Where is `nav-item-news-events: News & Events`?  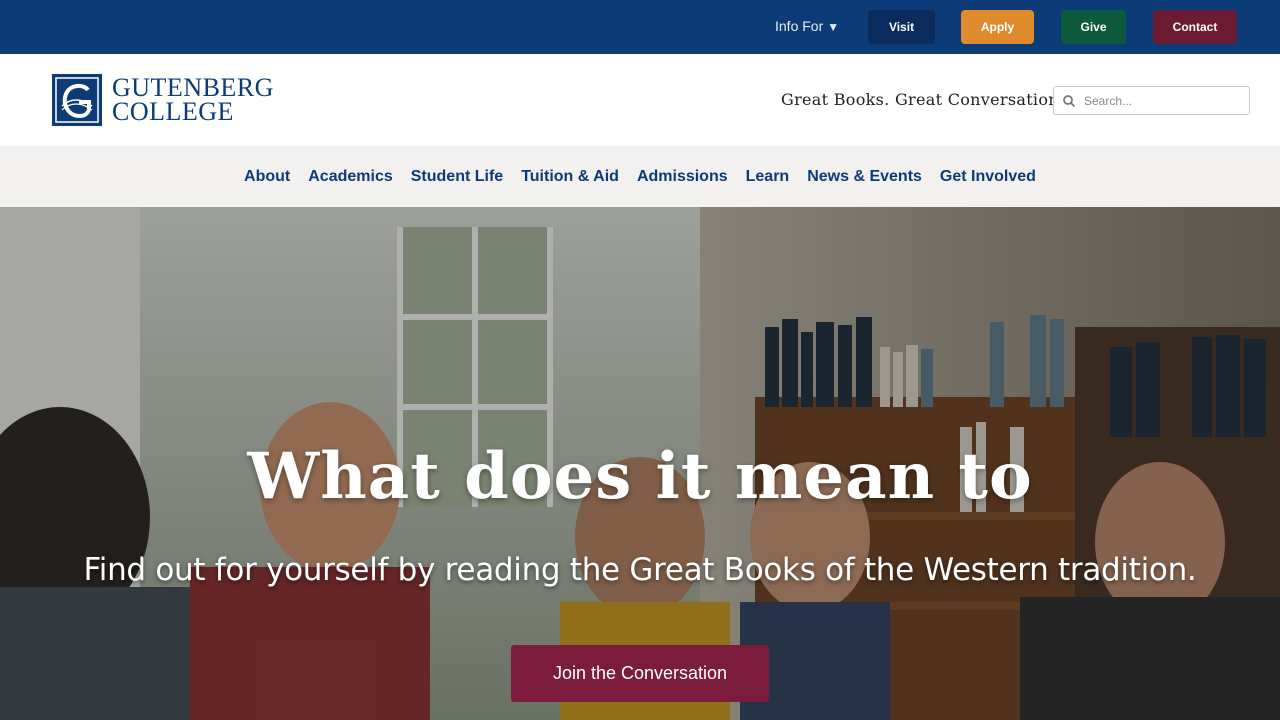 nav-item-news-events: News & Events is located at coordinates (864, 177).